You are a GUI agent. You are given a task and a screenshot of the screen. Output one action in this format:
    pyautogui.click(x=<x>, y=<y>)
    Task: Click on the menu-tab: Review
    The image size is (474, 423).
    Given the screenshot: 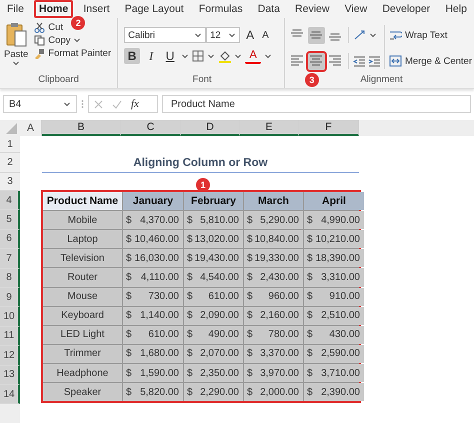 What is the action you would take?
    pyautogui.click(x=312, y=9)
    